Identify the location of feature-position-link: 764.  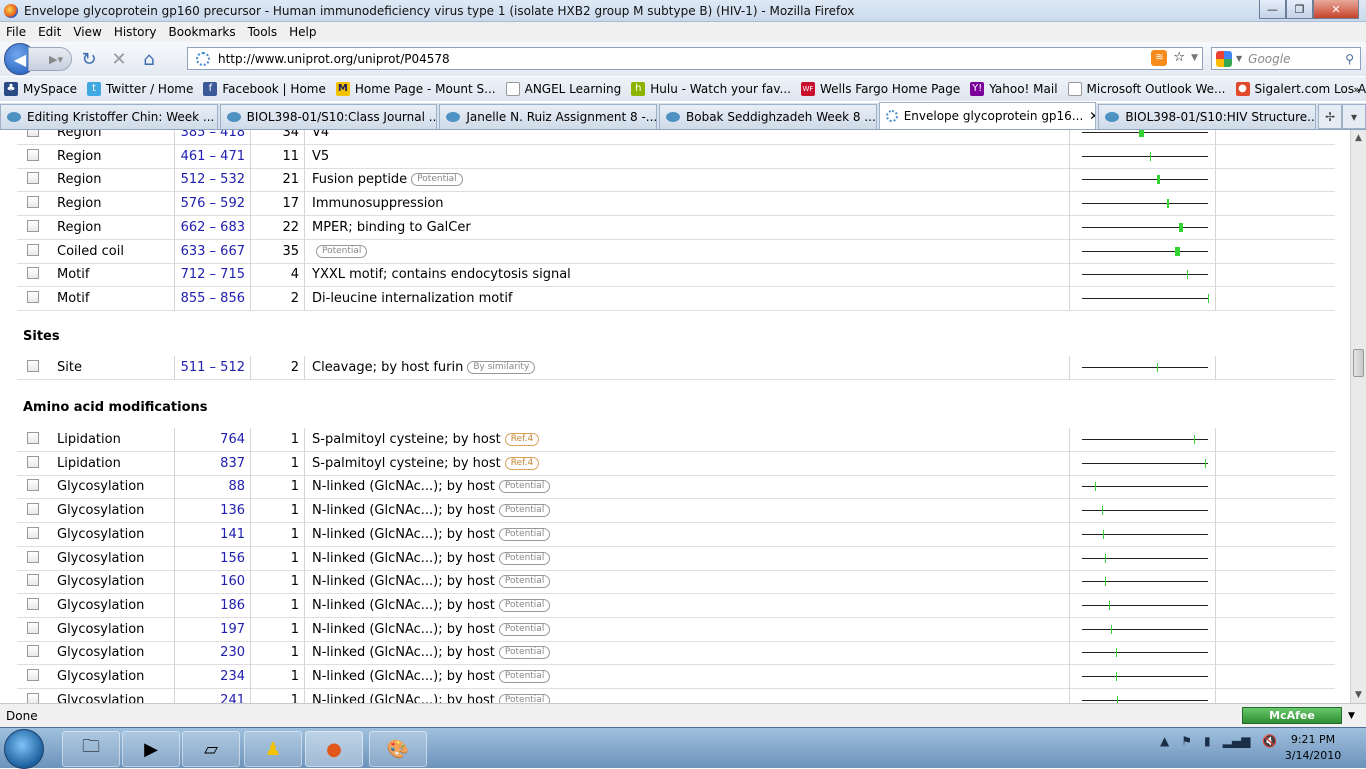
(210, 439).